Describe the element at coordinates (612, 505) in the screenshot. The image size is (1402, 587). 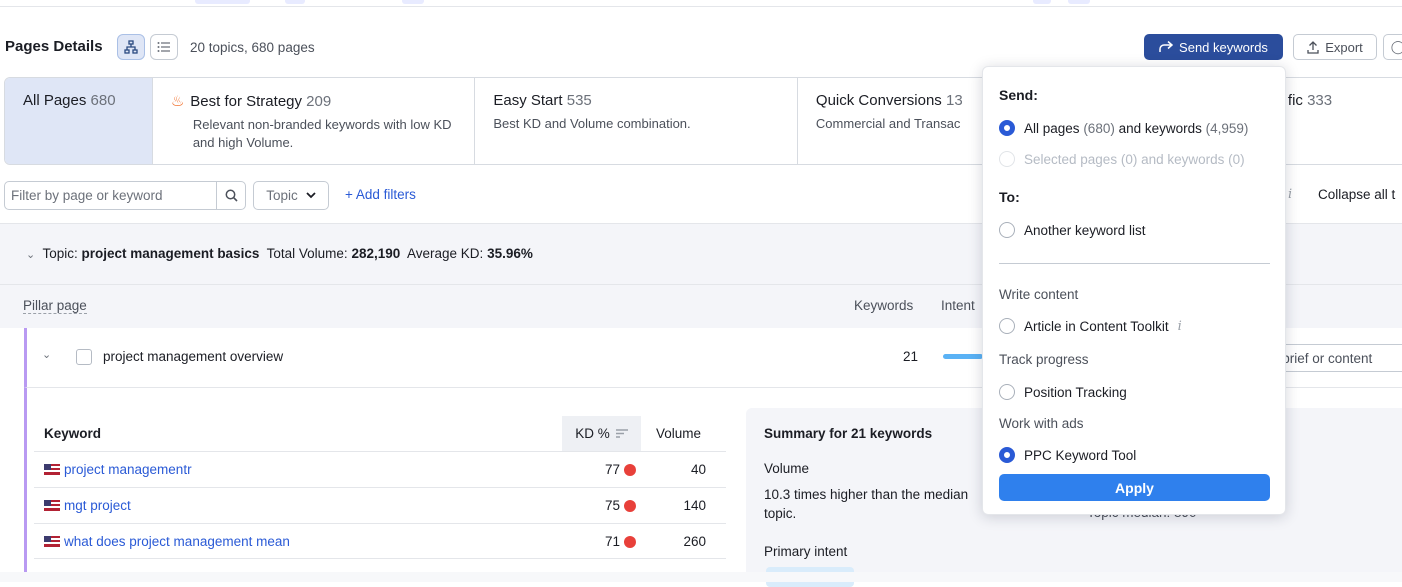
I see `kd-value: 75` at that location.